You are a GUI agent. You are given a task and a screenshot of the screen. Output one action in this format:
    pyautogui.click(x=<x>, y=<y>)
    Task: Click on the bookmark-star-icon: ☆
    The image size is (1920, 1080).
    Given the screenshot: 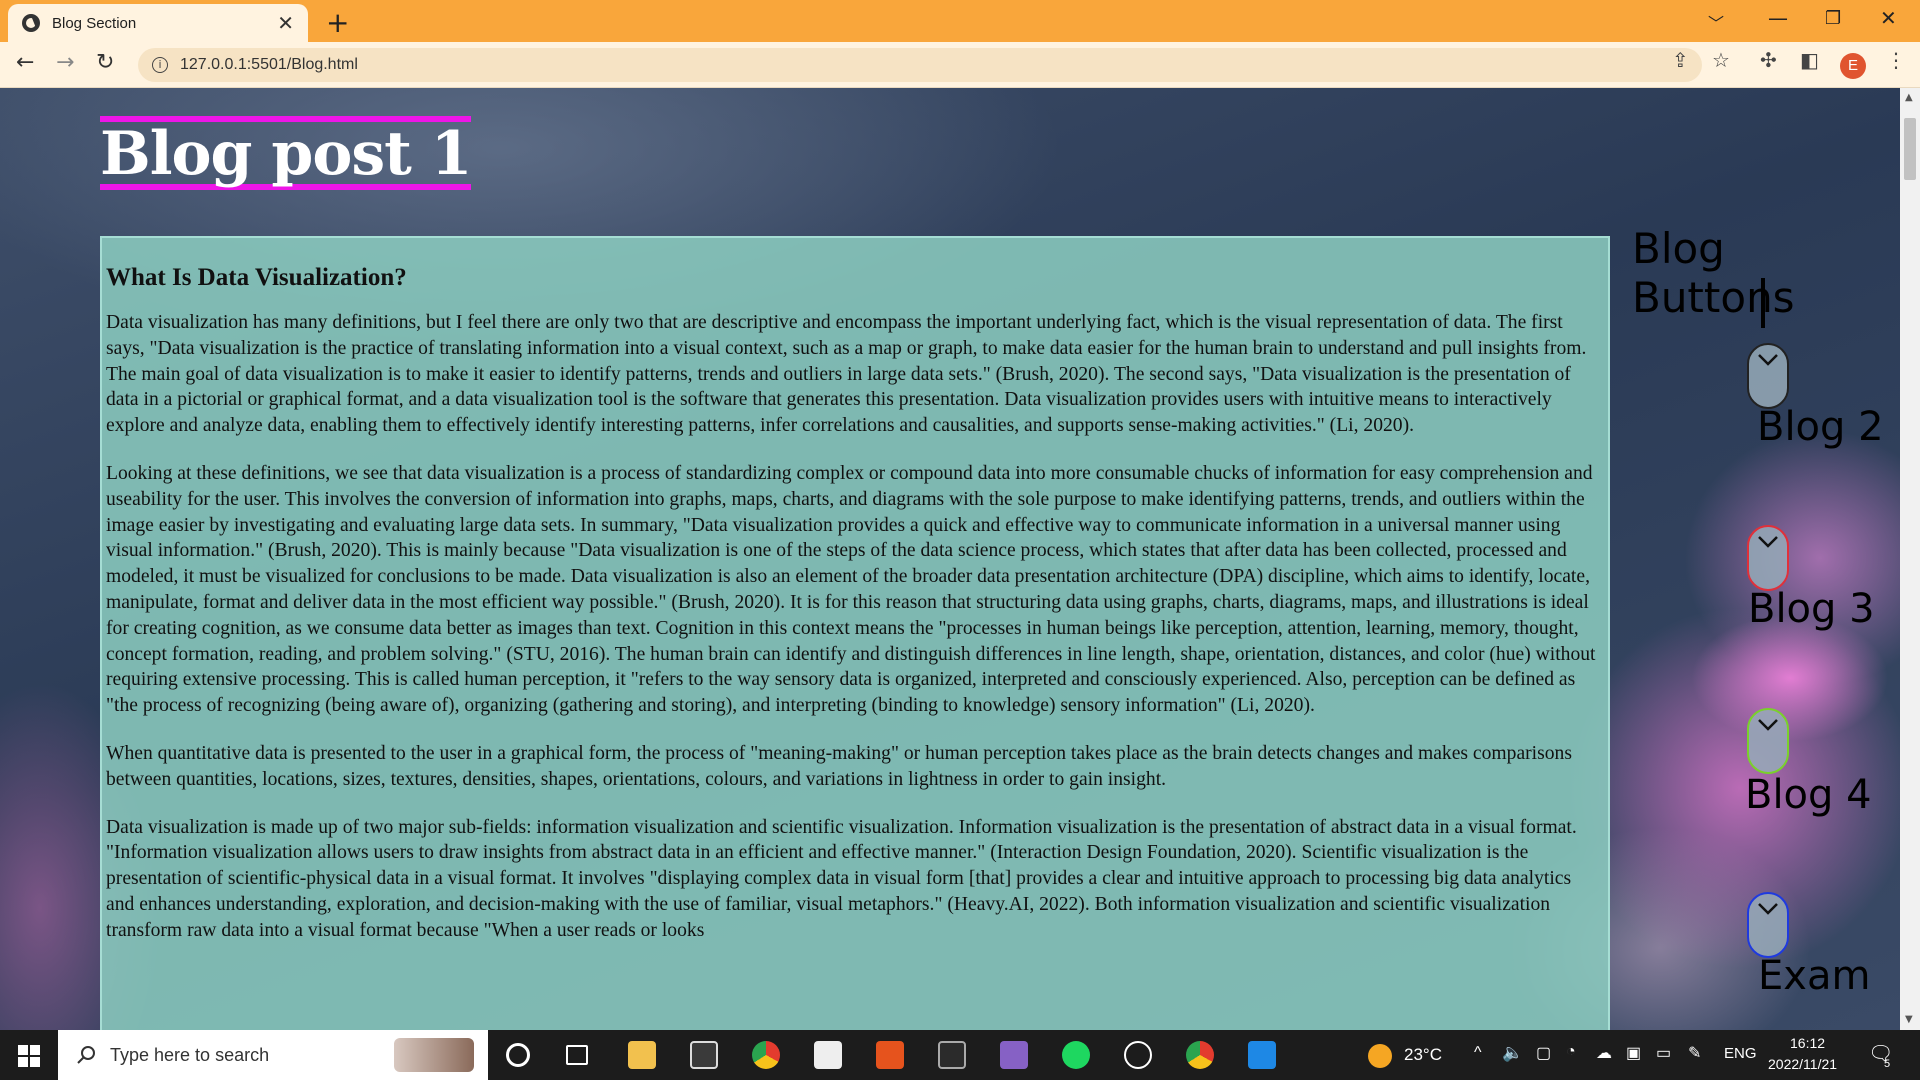 What is the action you would take?
    pyautogui.click(x=1721, y=60)
    